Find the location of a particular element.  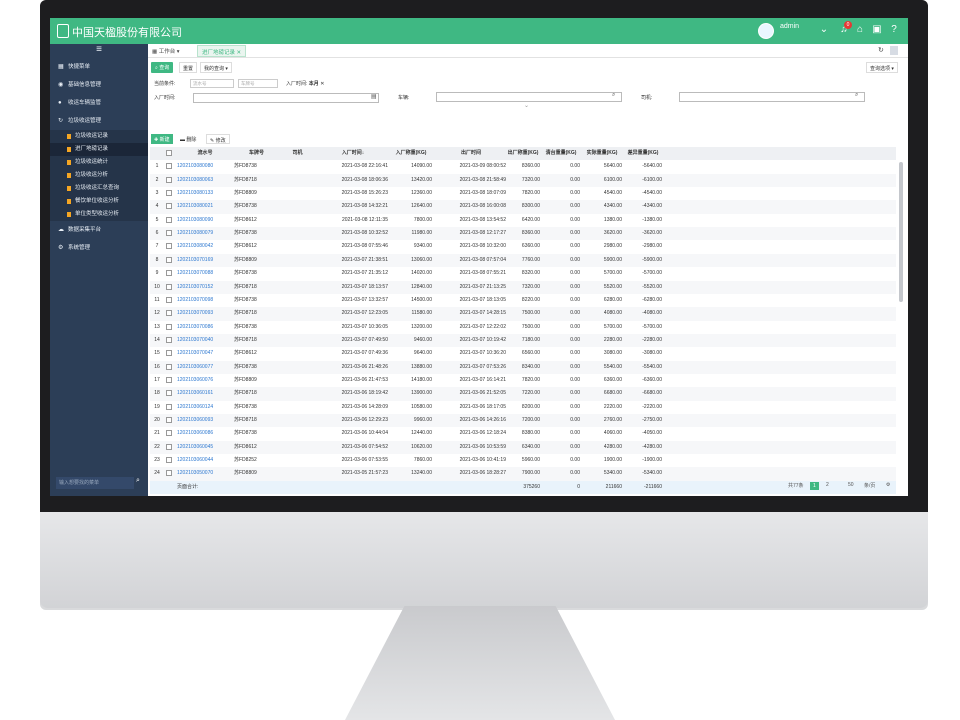

sidebar-item-system: ⚙ 系统管理 is located at coordinates (99, 248).